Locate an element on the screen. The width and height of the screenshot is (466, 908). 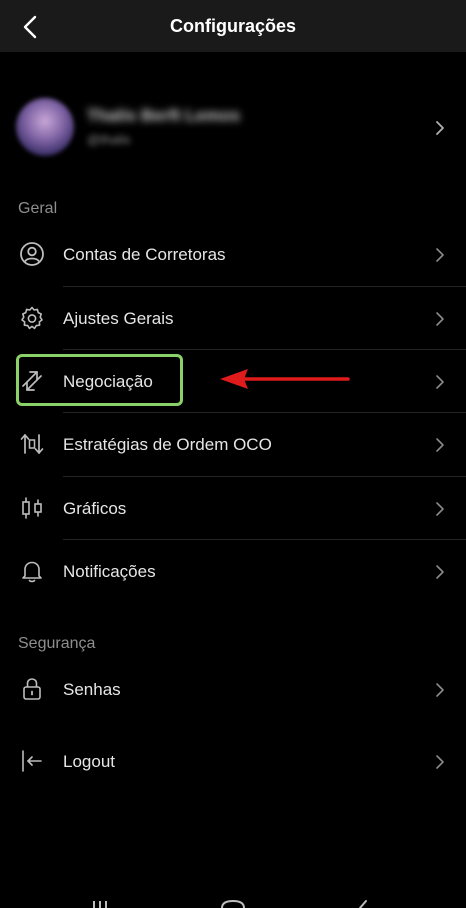
avatar is located at coordinates (45, 127).